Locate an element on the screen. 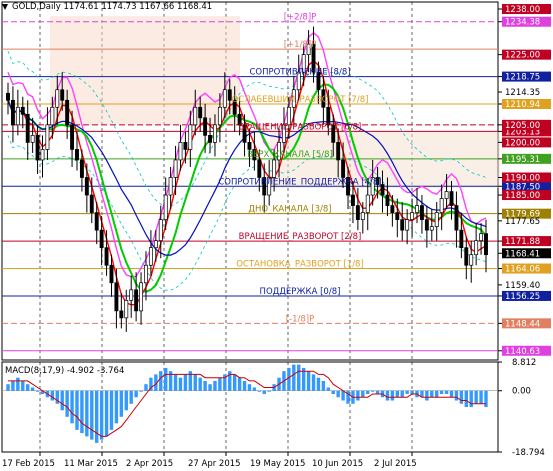  murrey-level-label: [+1/8]P is located at coordinates (300, 45).